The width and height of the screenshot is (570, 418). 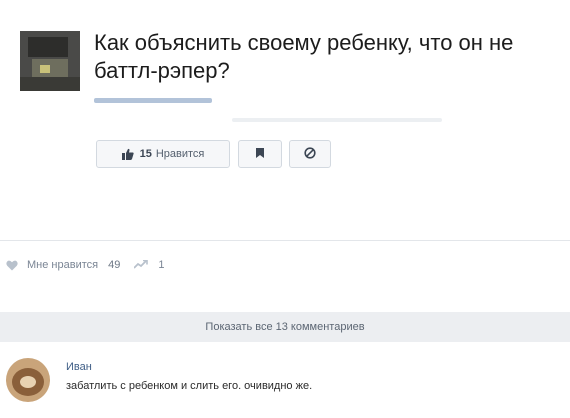 What do you see at coordinates (79, 367) in the screenshot?
I see `comment-author: Иван` at bounding box center [79, 367].